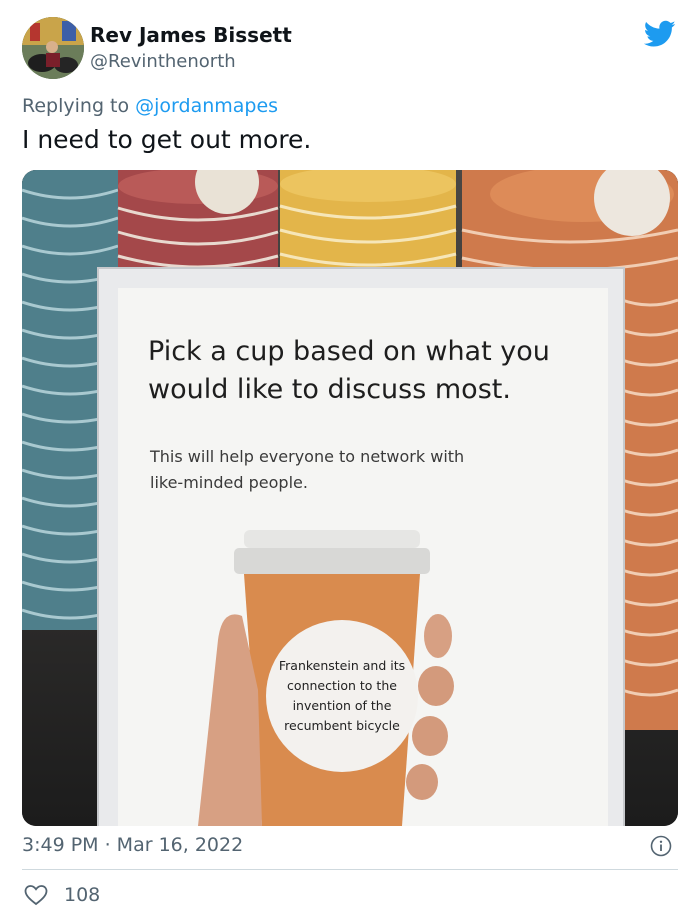  What do you see at coordinates (342, 705) in the screenshot?
I see `cup-label-line3: invention of the` at bounding box center [342, 705].